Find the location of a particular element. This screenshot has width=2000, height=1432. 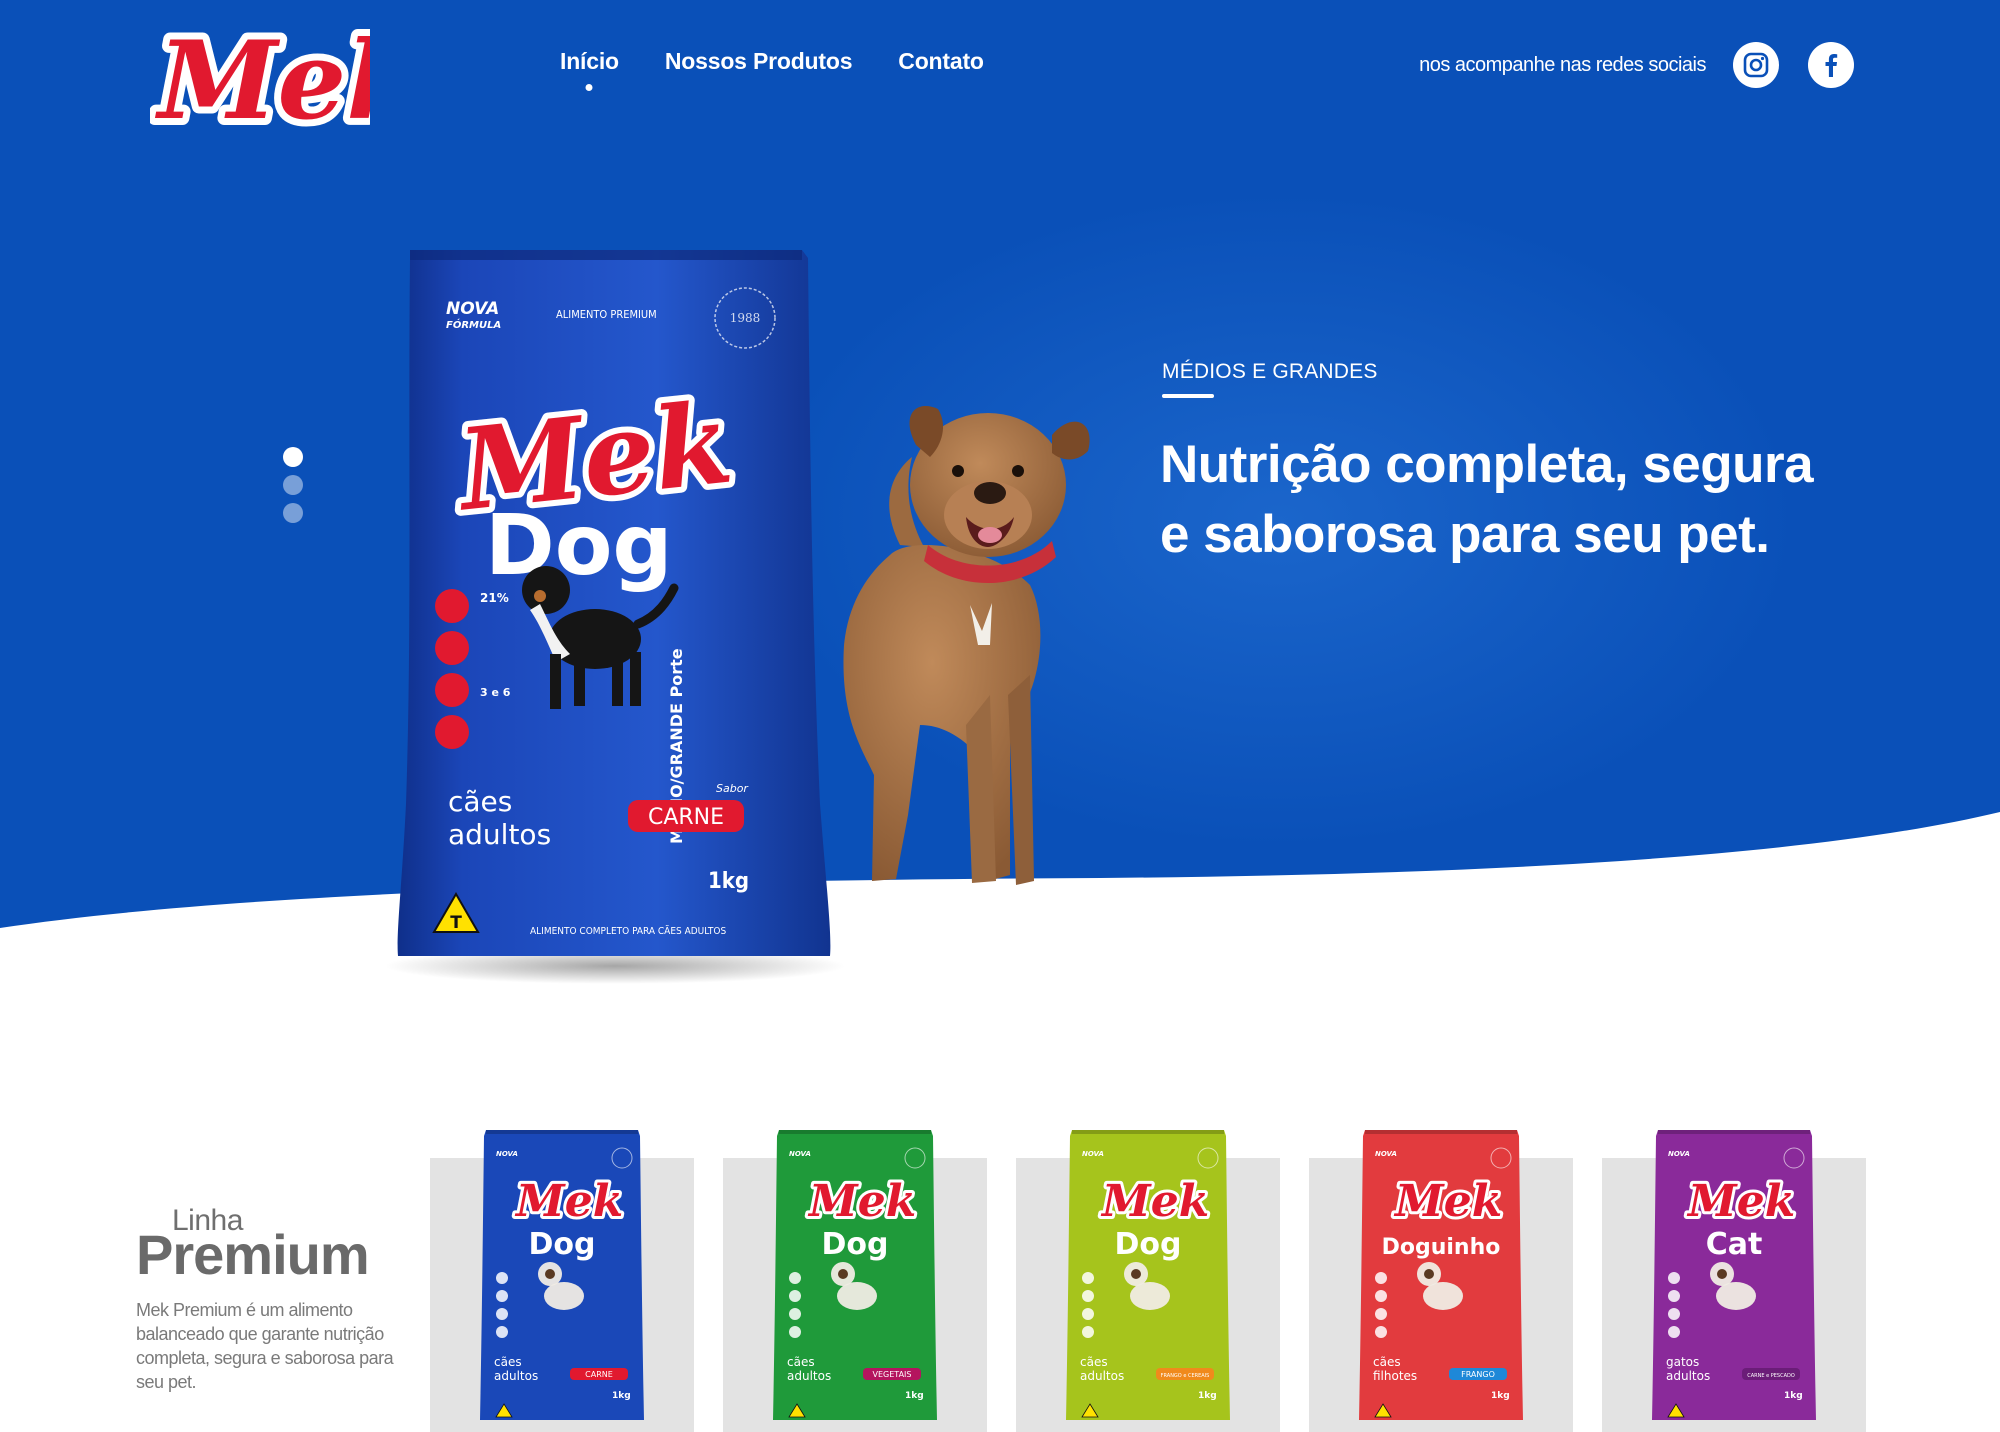

facebook-icon is located at coordinates (1831, 65).